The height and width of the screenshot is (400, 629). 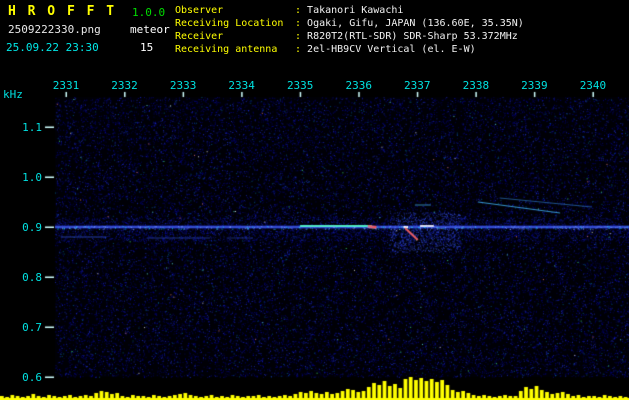 What do you see at coordinates (52, 47) in the screenshot?
I see `datetime-label: 25.09.22 23:30` at bounding box center [52, 47].